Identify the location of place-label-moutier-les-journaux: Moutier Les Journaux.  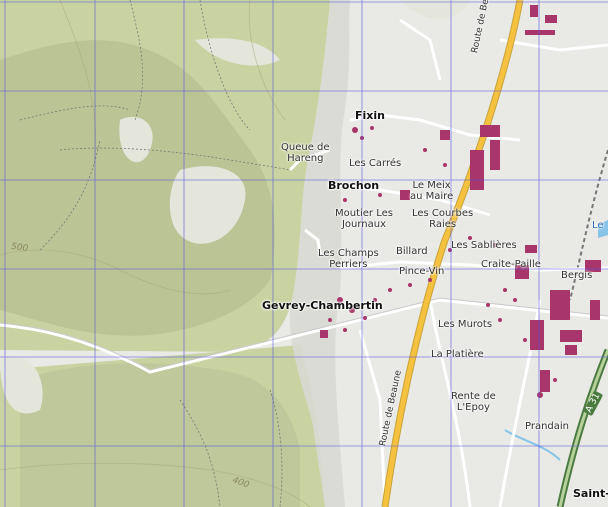
(364, 219).